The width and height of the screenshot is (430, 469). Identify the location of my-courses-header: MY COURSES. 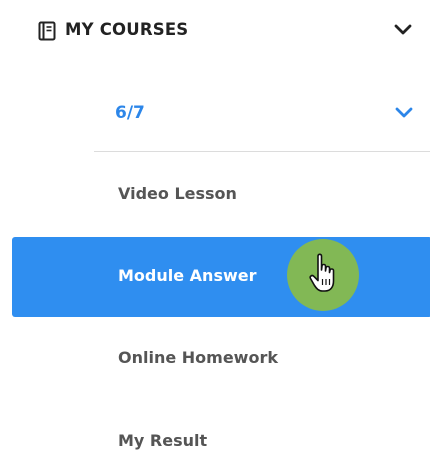
(215, 32).